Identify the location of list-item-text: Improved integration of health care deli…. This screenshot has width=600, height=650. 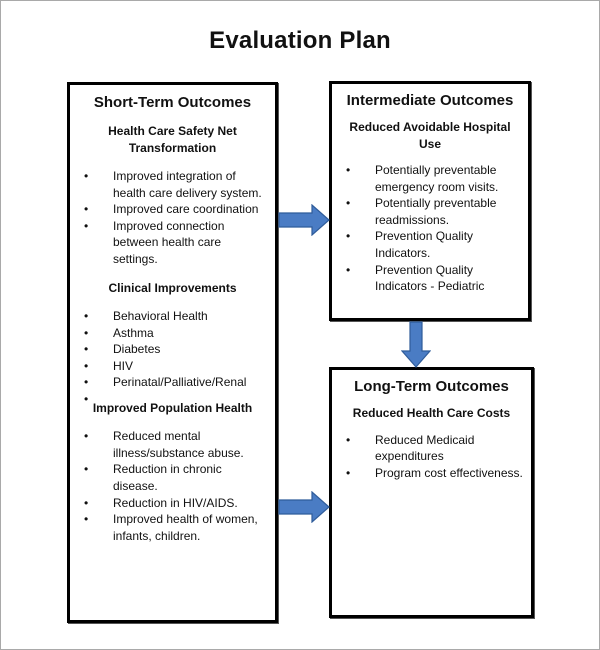
(187, 184).